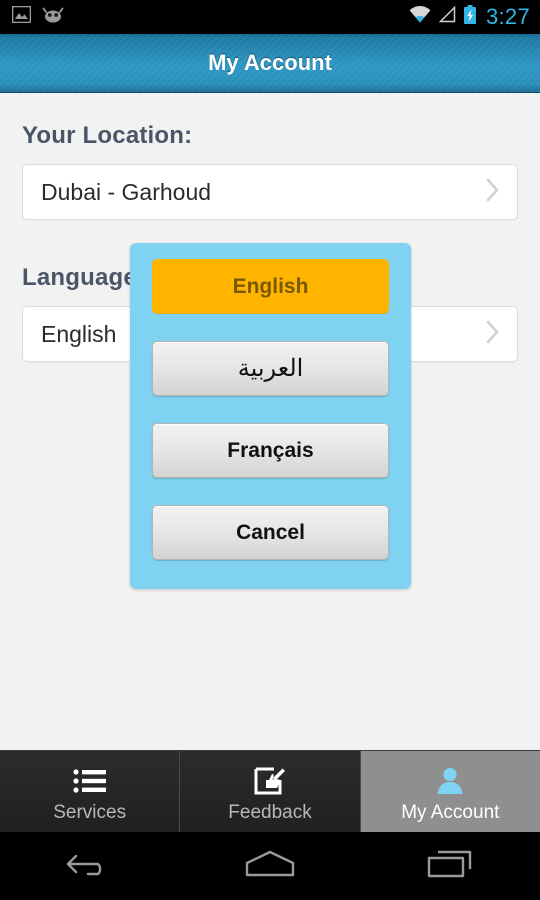 The height and width of the screenshot is (900, 540). Describe the element at coordinates (53, 17) in the screenshot. I see `android-head-icon` at that location.